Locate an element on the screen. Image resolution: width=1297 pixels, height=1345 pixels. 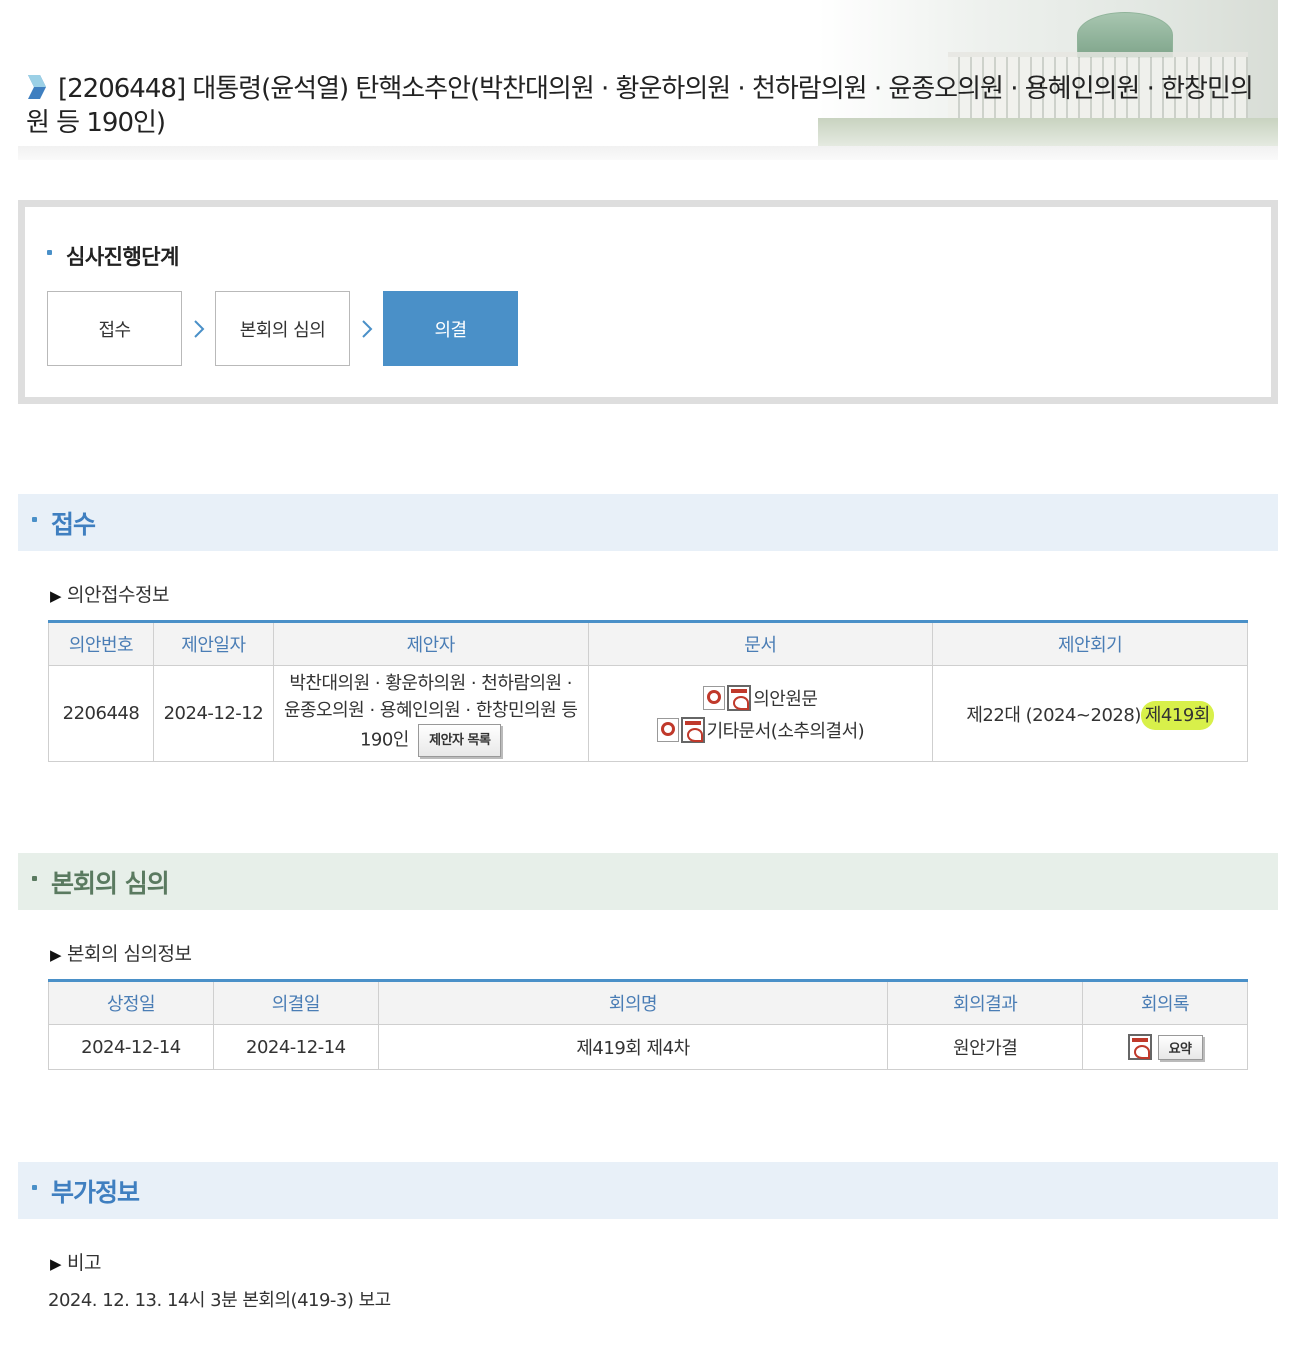
table-row: 2024-12-14 2024-12-14 제419회 제4차 원안가결 요약 is located at coordinates (648, 1047).